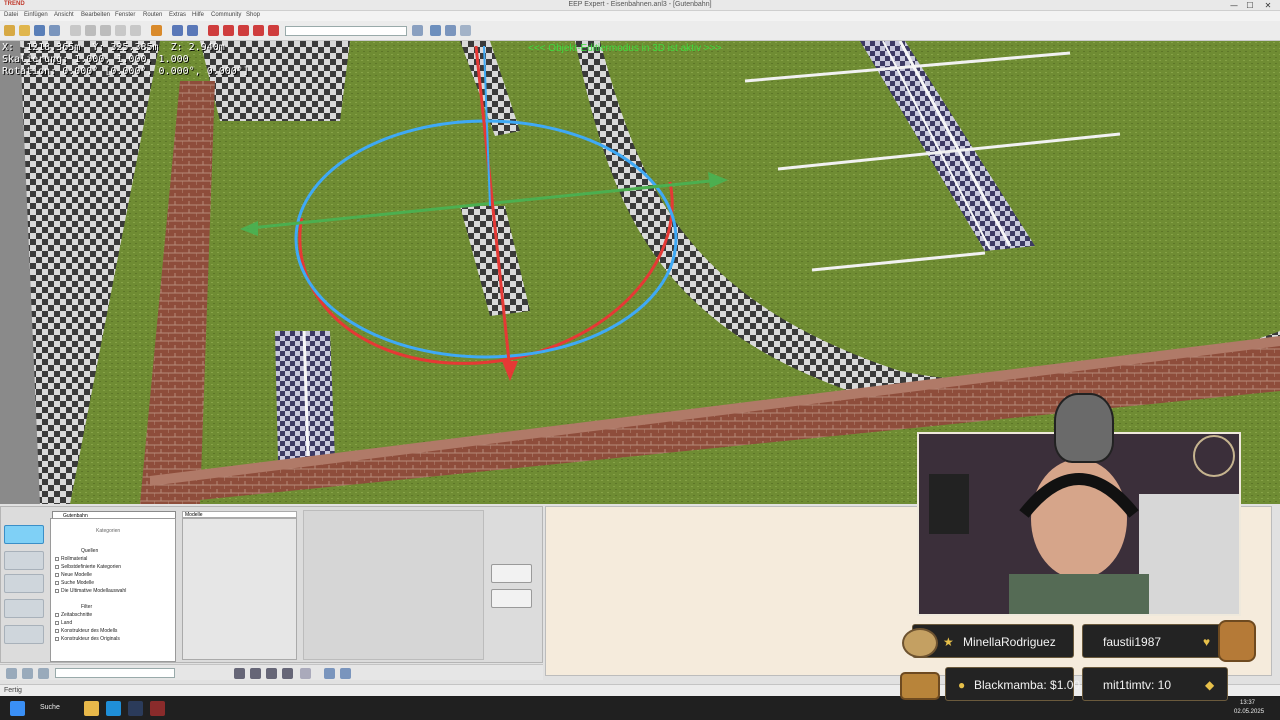 This screenshot has height=720, width=1280. I want to click on tree-item-country: Land, so click(63, 623).